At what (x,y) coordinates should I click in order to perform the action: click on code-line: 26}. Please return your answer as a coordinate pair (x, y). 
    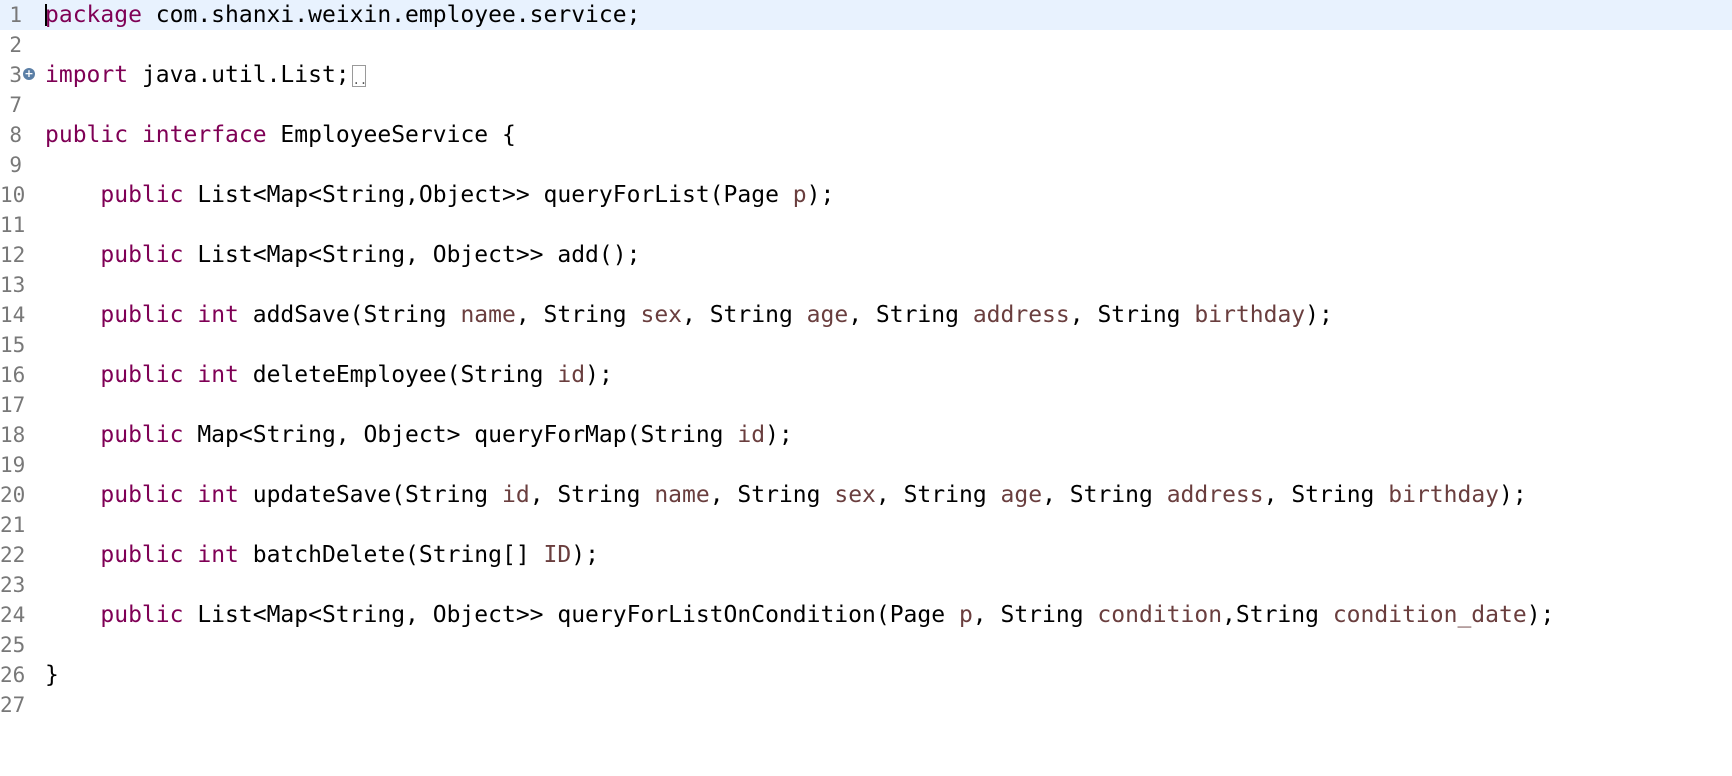
    Looking at the image, I should click on (866, 675).